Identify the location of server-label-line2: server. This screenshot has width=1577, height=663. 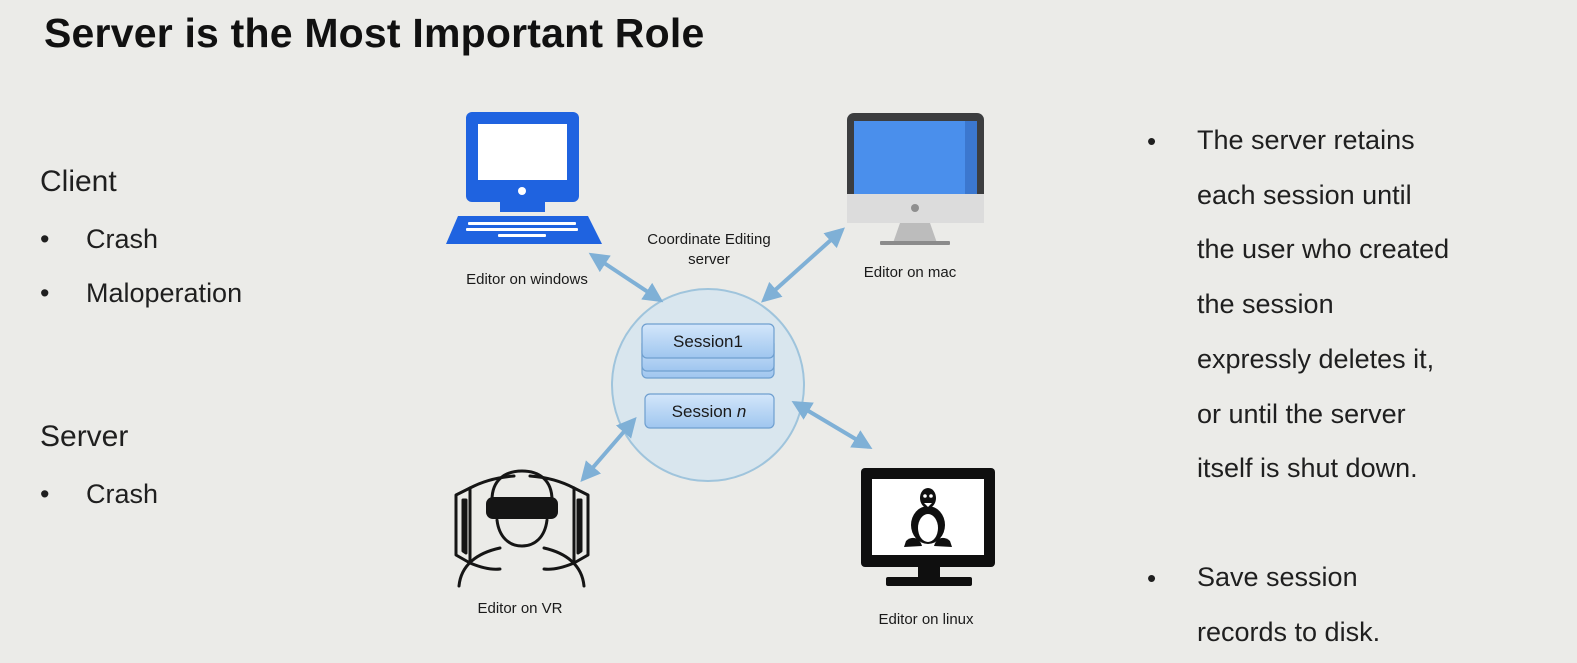
(709, 259).